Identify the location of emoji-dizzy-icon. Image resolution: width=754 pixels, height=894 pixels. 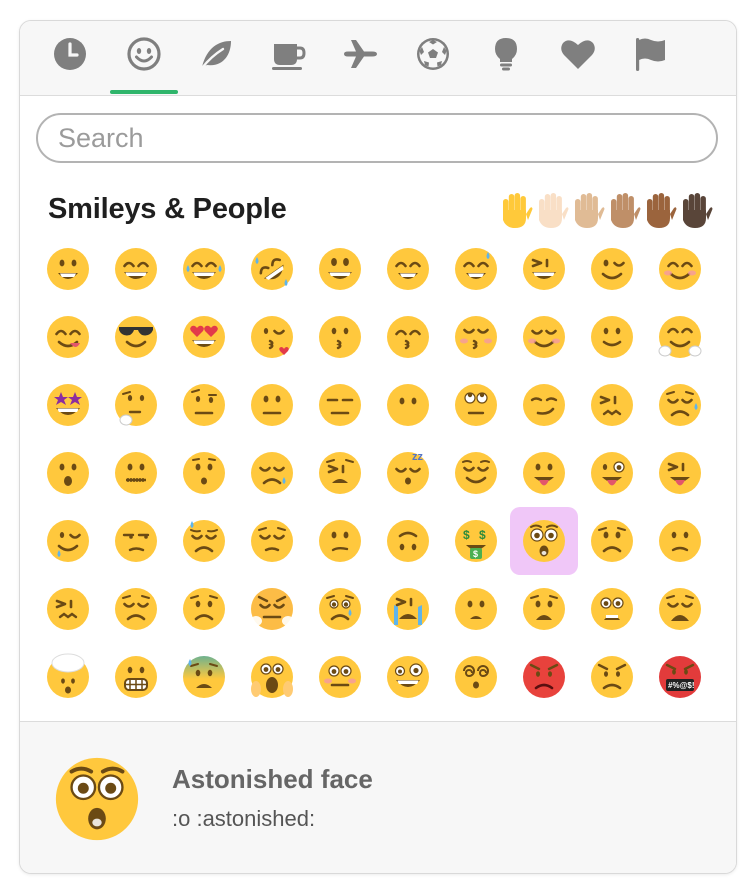
(476, 677).